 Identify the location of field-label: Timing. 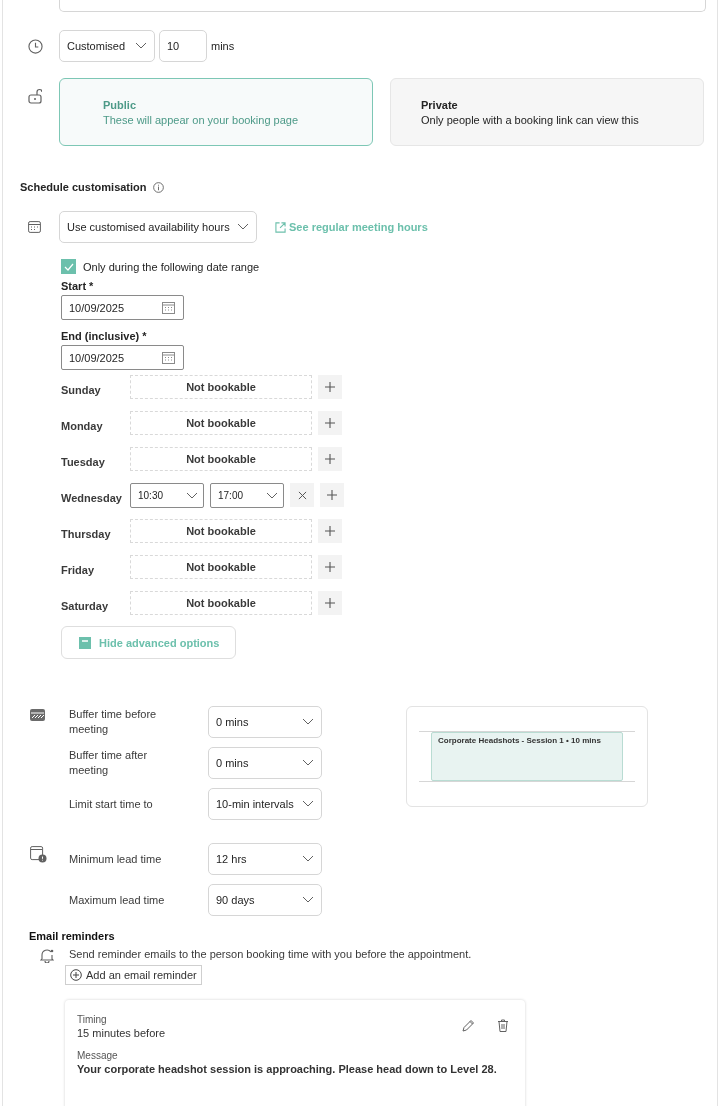
(92, 1019).